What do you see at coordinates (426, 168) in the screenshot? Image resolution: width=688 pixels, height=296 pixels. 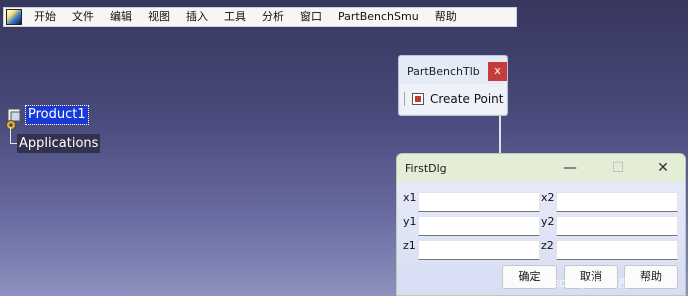 I see `dialog-title: FirstDlg` at bounding box center [426, 168].